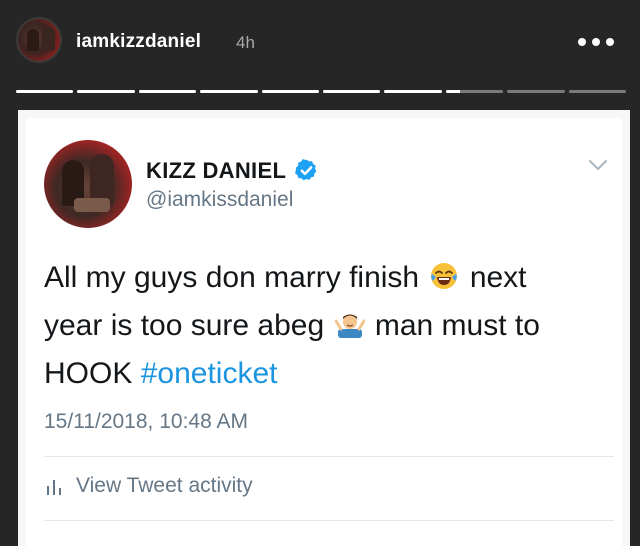  Describe the element at coordinates (596, 42) in the screenshot. I see `more-horizontal-icon` at that location.